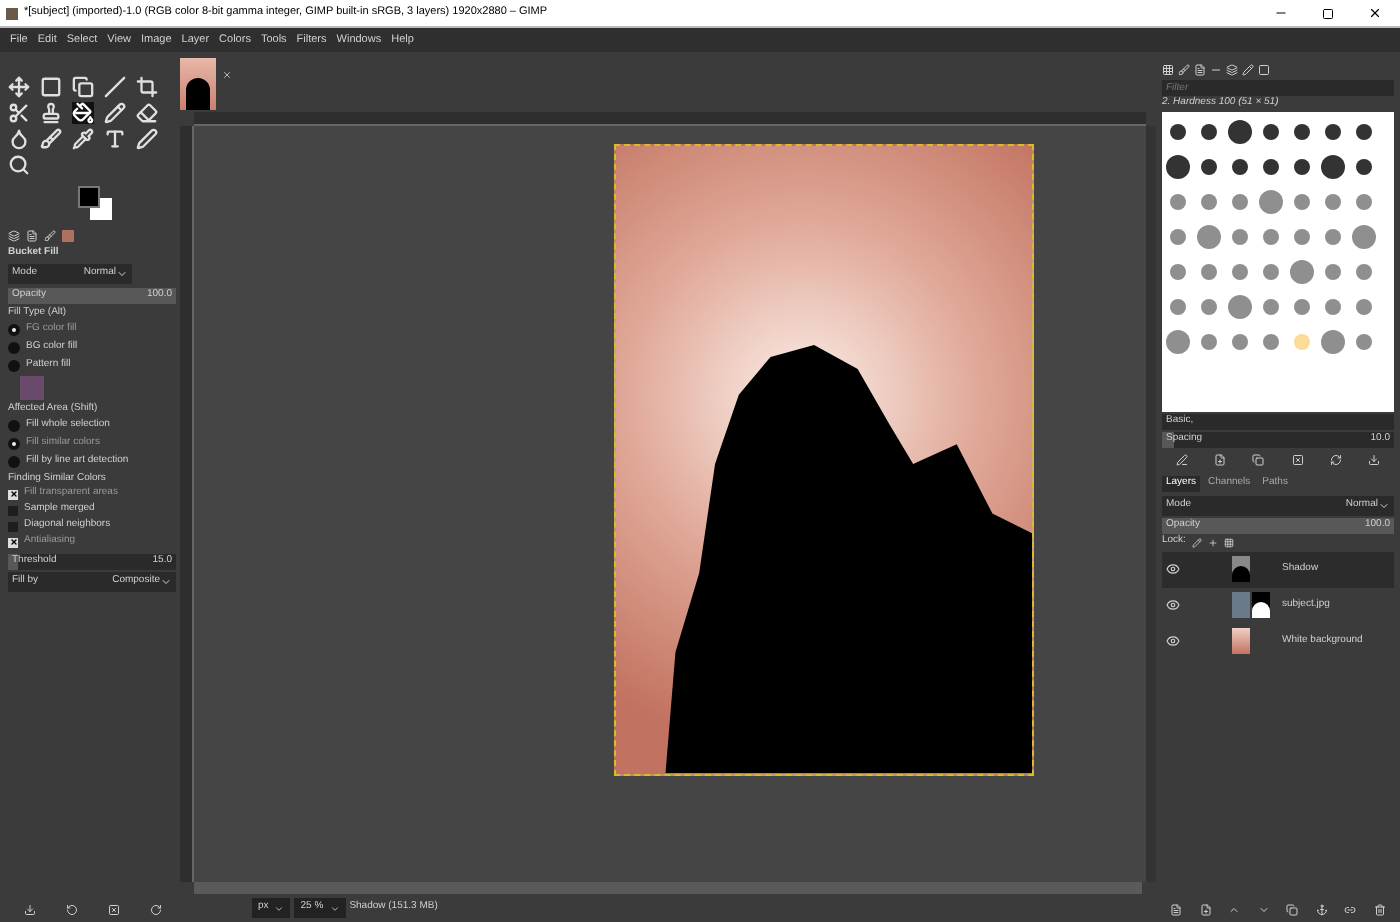  I want to click on crop-icon, so click(147, 87).